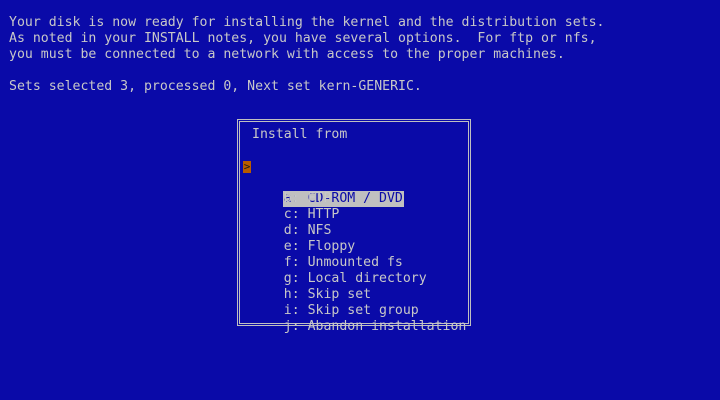 Image resolution: width=720 pixels, height=400 pixels. Describe the element at coordinates (354, 286) in the screenshot. I see `menu-item-skip-set: h: Skip set` at that location.